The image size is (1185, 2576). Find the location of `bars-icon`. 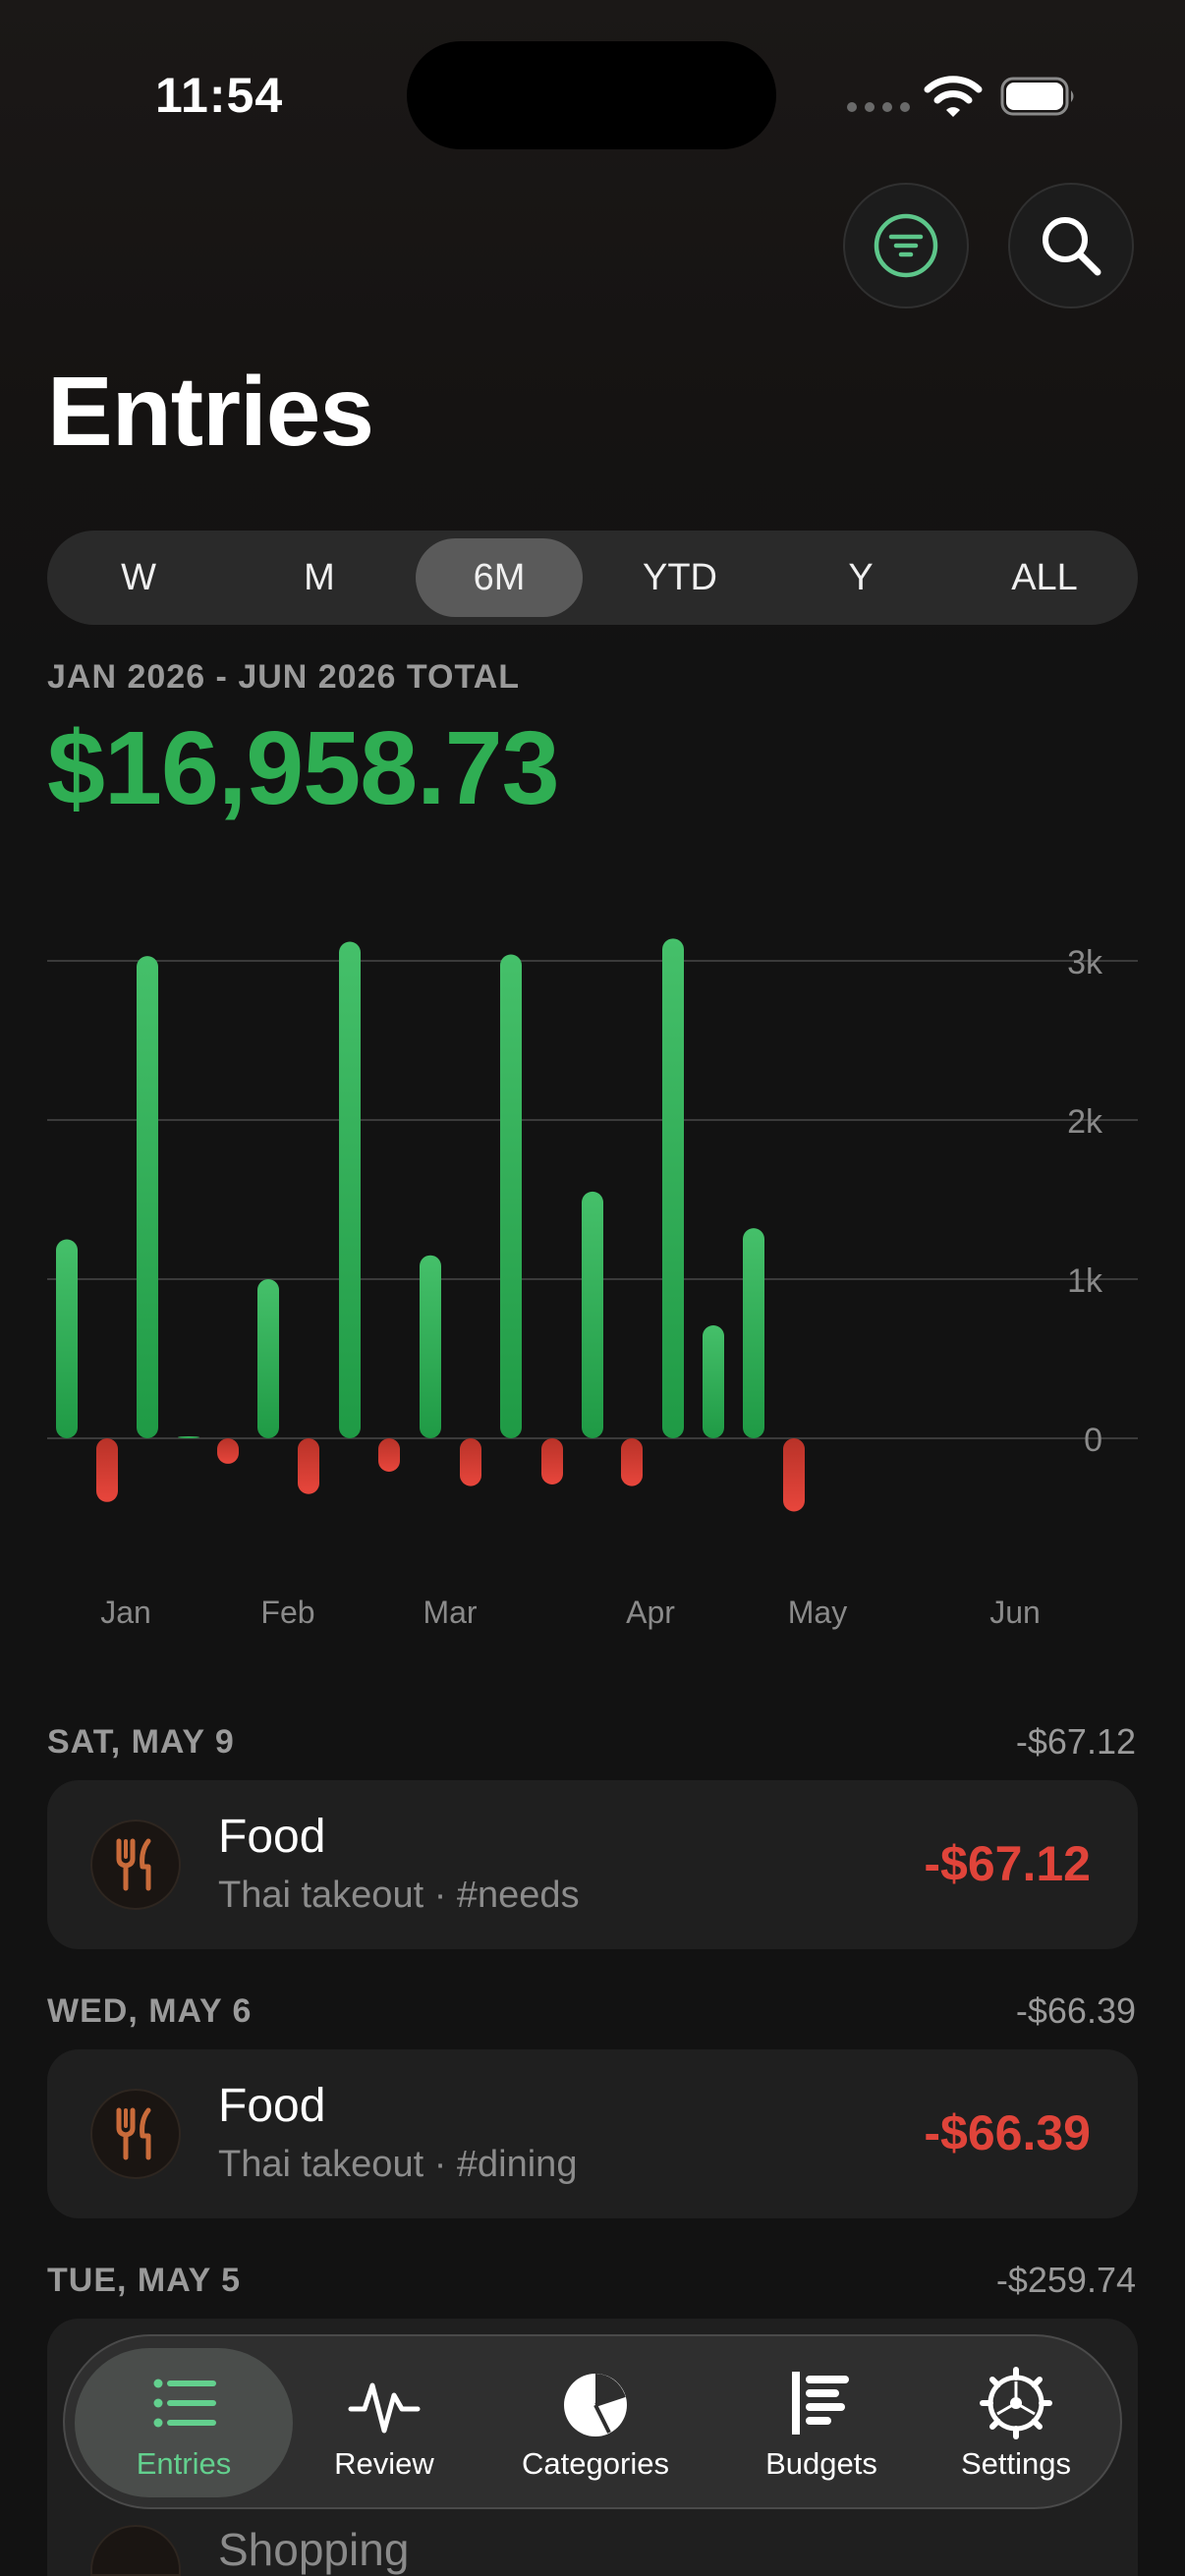

bars-icon is located at coordinates (821, 2403).